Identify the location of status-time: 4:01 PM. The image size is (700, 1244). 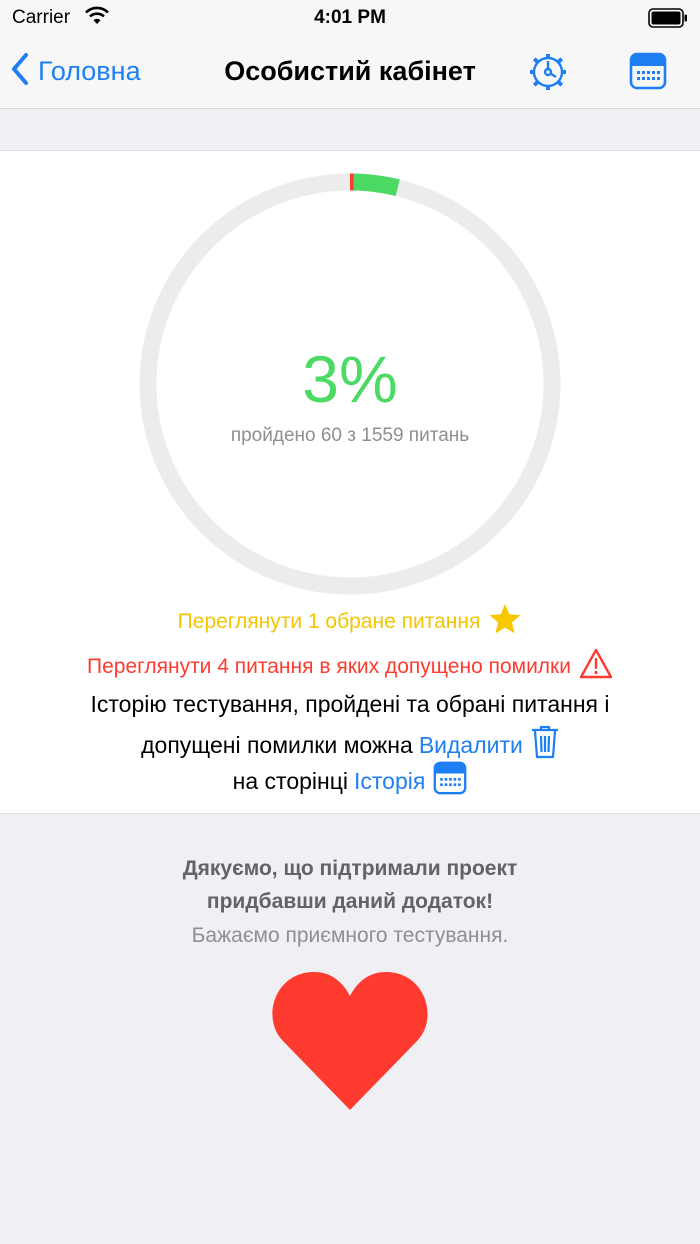
(350, 17).